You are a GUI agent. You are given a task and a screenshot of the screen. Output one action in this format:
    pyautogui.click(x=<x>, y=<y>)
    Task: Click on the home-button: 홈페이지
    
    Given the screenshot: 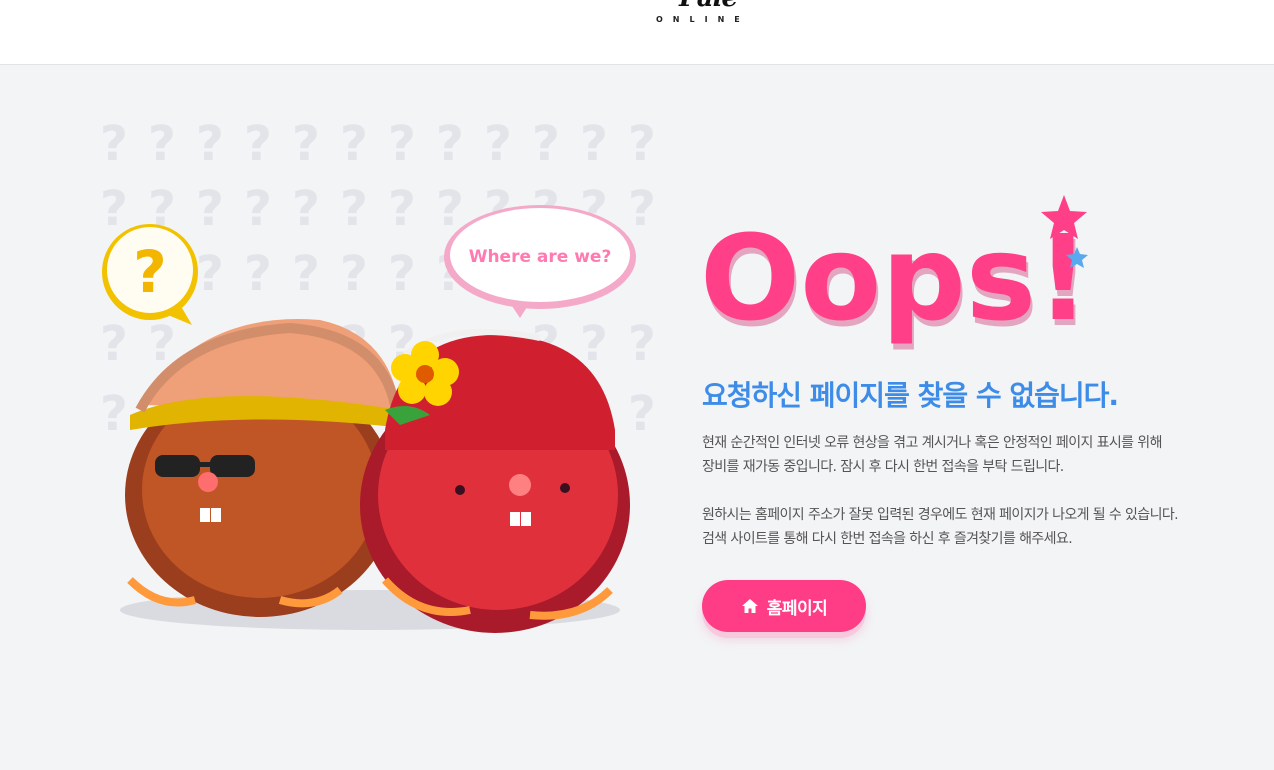 What is the action you would take?
    pyautogui.click(x=784, y=606)
    